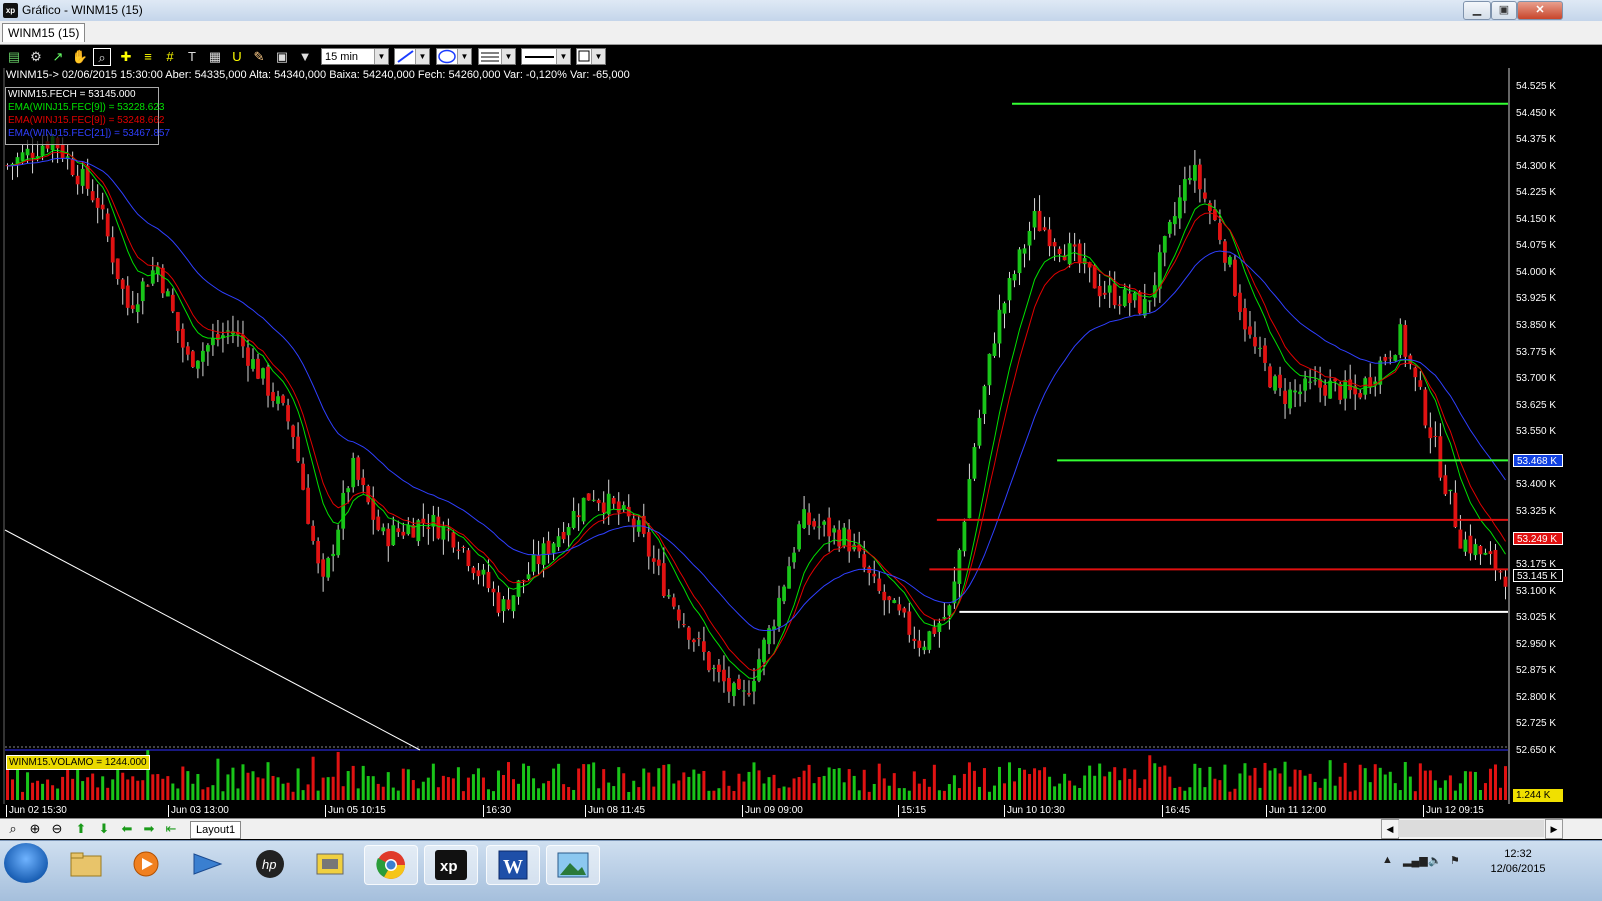 The image size is (1602, 901). What do you see at coordinates (330, 864) in the screenshot?
I see `device-icon` at bounding box center [330, 864].